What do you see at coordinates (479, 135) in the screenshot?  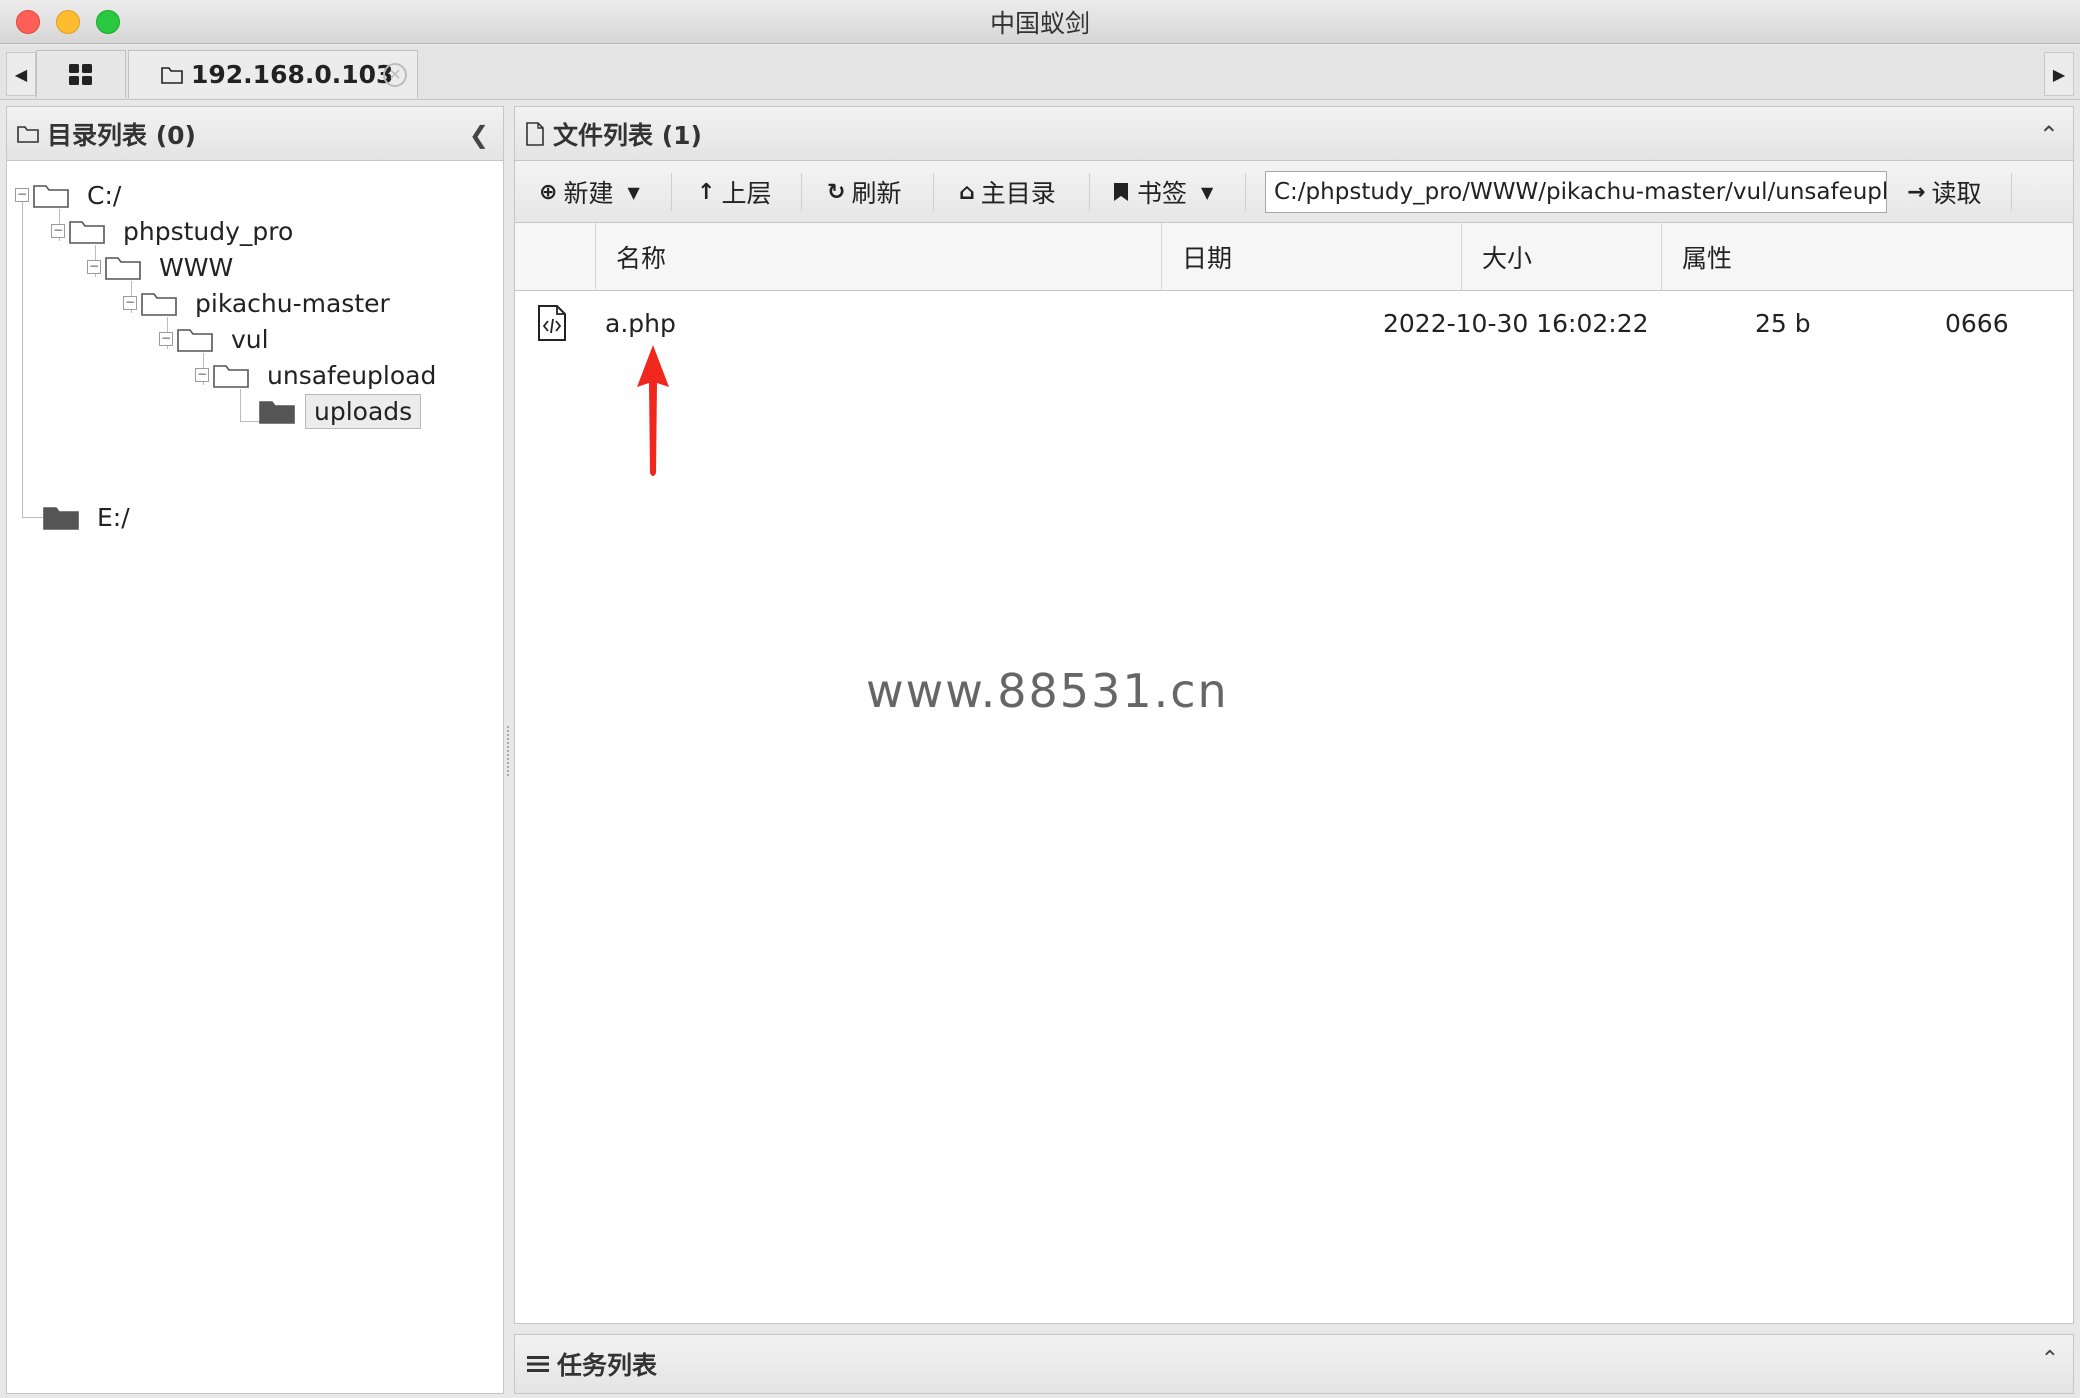 I see `chevron-left-icon: ❮` at bounding box center [479, 135].